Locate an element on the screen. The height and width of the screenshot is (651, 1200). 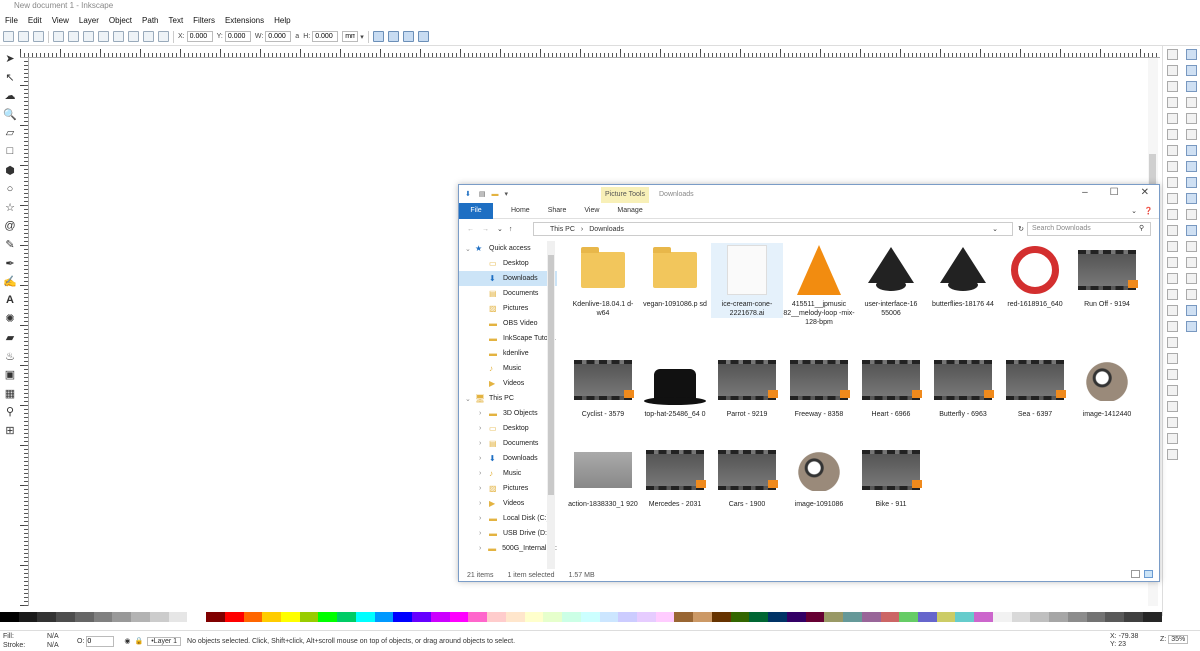
x-input is located at coordinates (199, 36).